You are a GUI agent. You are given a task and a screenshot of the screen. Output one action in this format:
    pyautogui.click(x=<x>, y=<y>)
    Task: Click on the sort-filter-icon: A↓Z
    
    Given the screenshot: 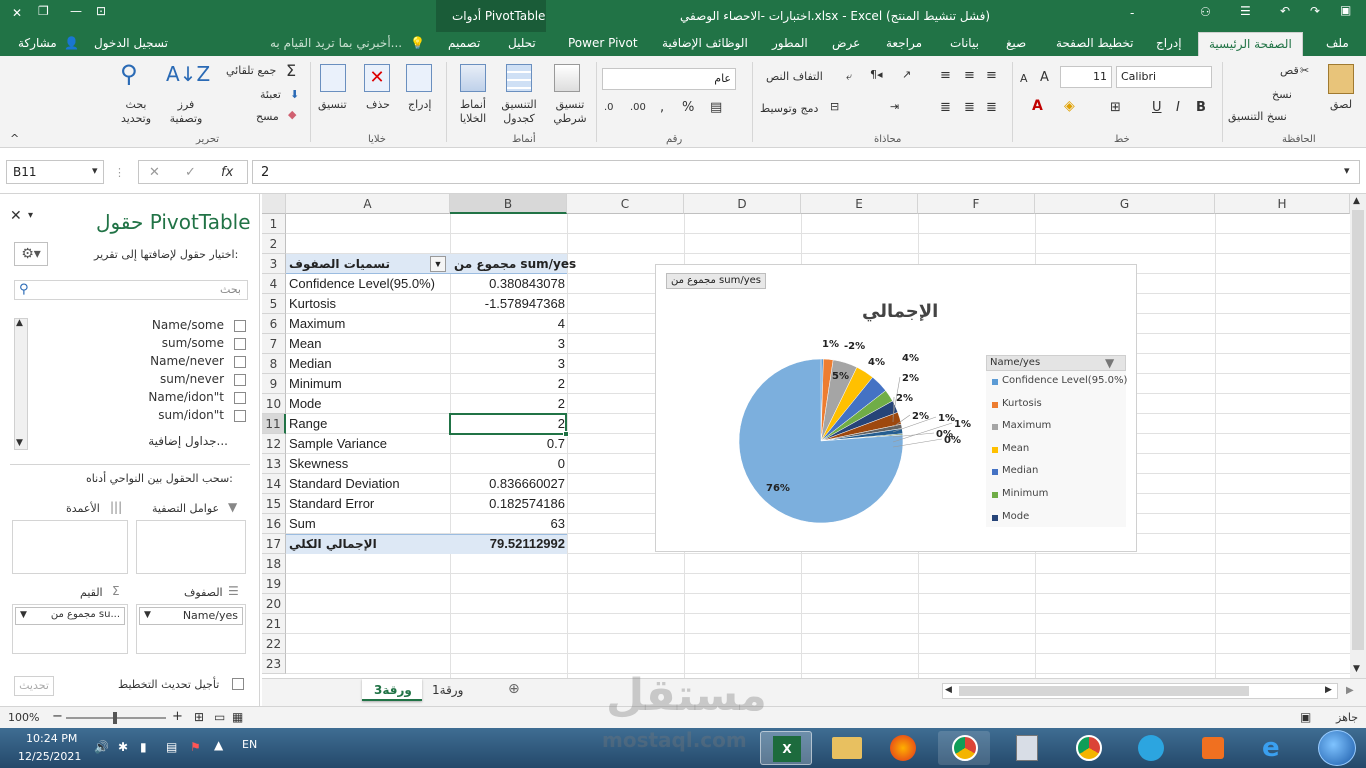 What is the action you would take?
    pyautogui.click(x=188, y=74)
    